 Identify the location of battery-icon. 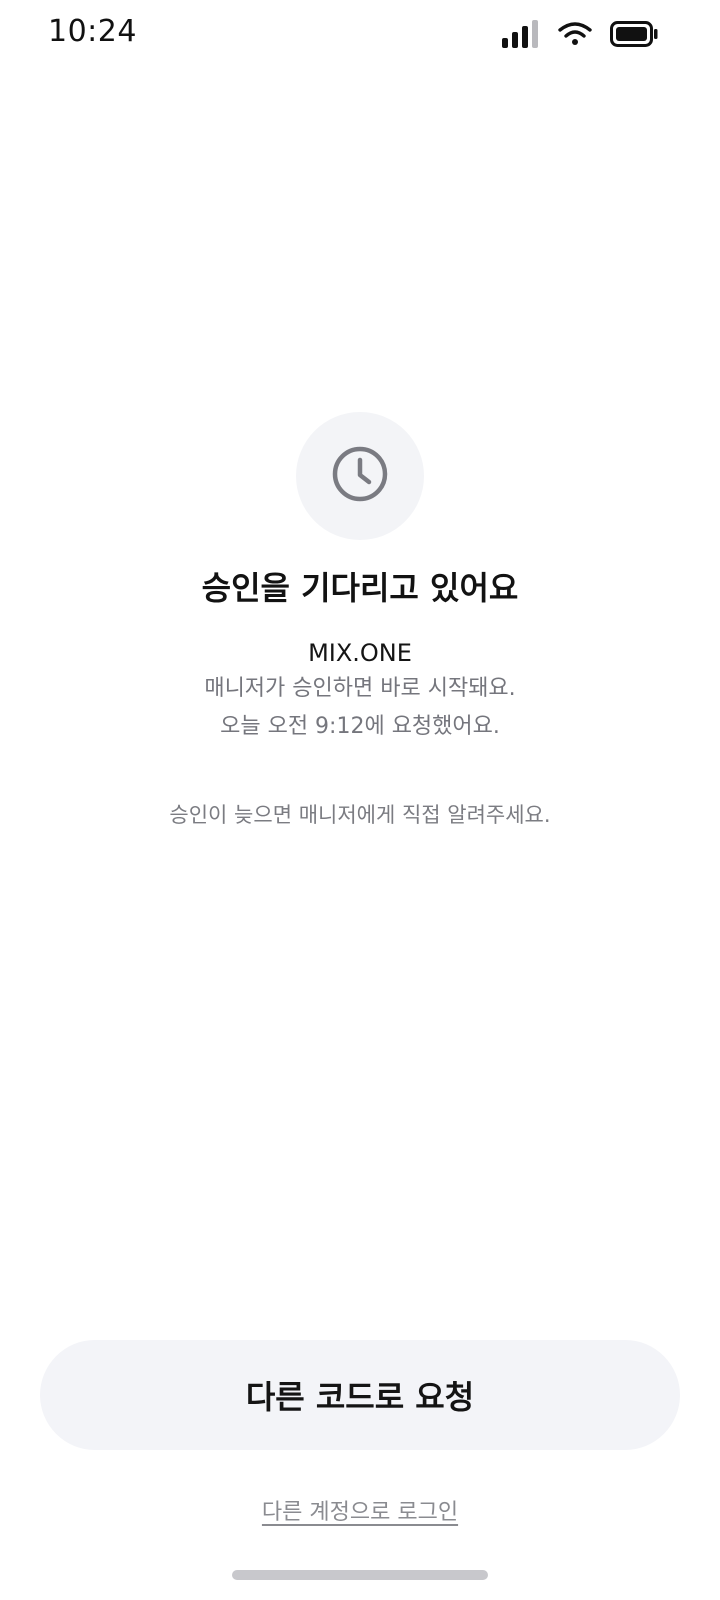
(634, 34).